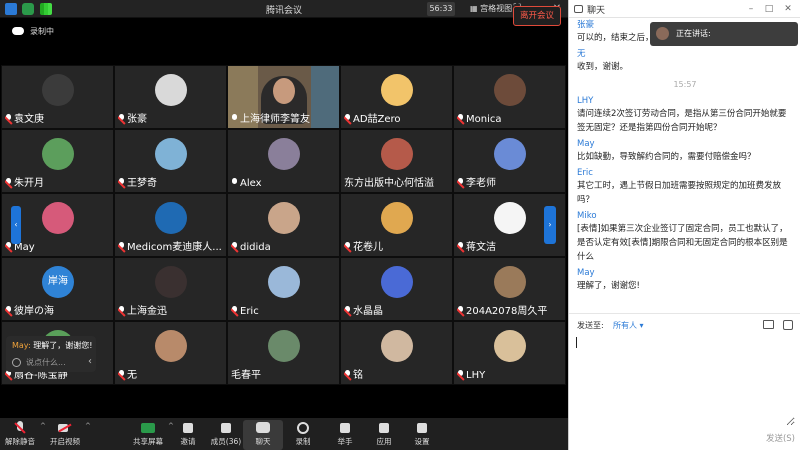  Describe the element at coordinates (770, 439) in the screenshot. I see `send-button: 发送(S)` at that location.